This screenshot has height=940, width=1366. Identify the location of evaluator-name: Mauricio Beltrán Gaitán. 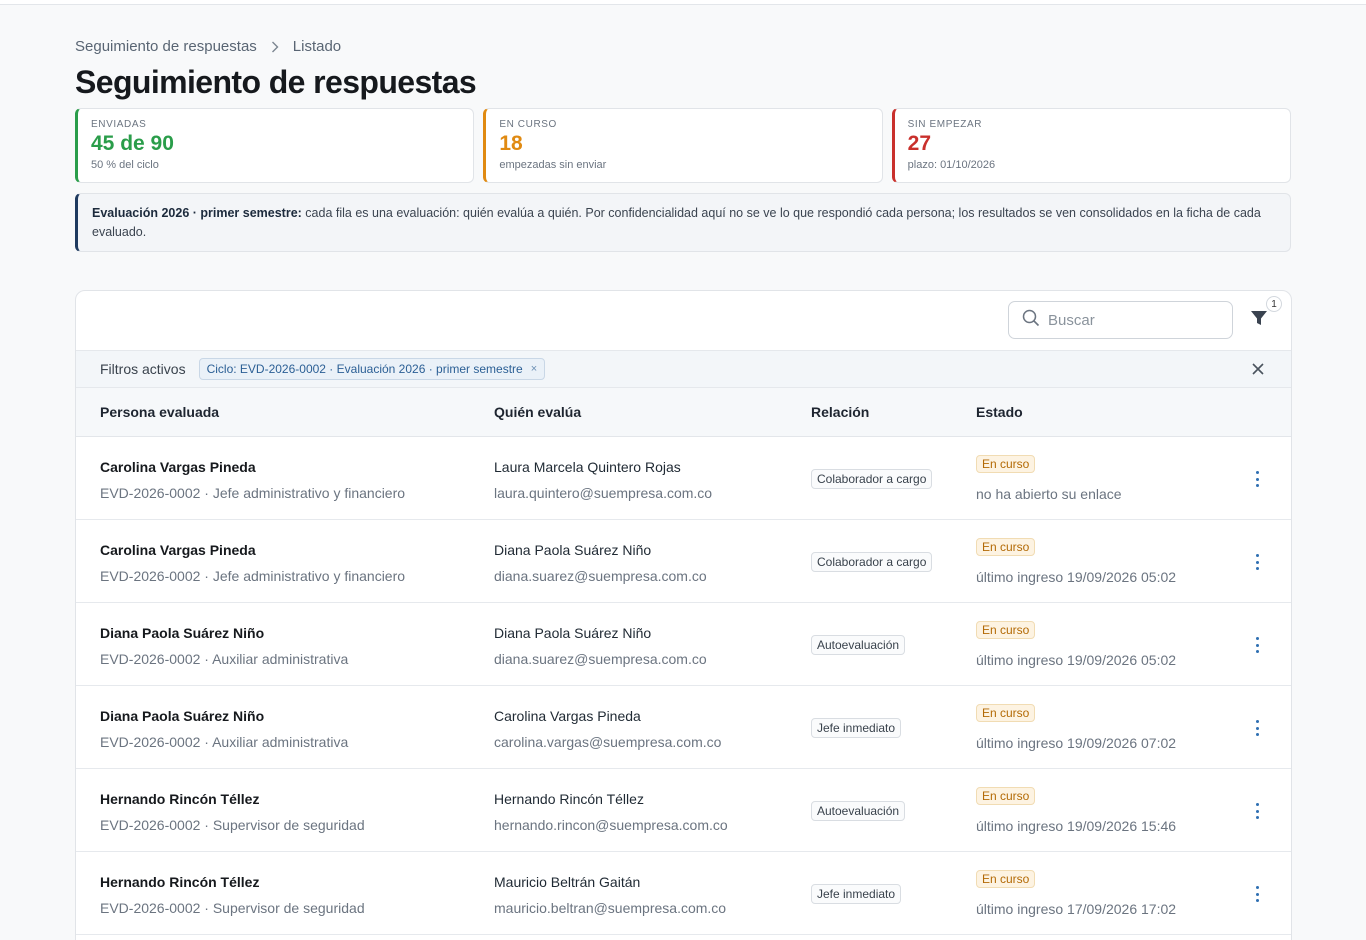
(567, 882).